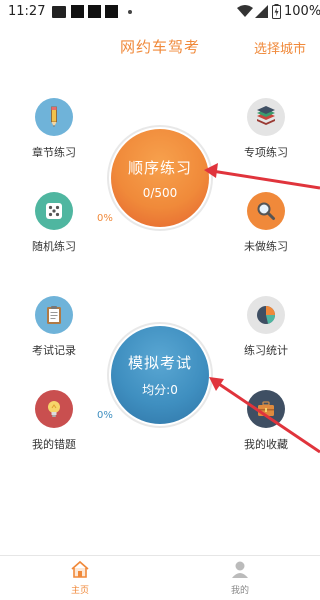 The height and width of the screenshot is (600, 320). I want to click on nav-mine-label: 我的, so click(239, 591).